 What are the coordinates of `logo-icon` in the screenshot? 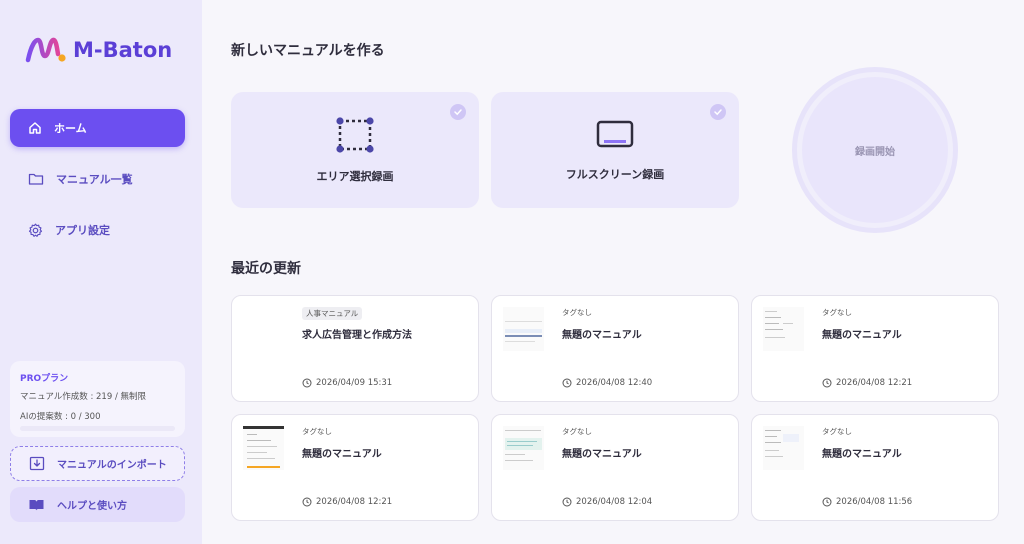 It's located at (45, 50).